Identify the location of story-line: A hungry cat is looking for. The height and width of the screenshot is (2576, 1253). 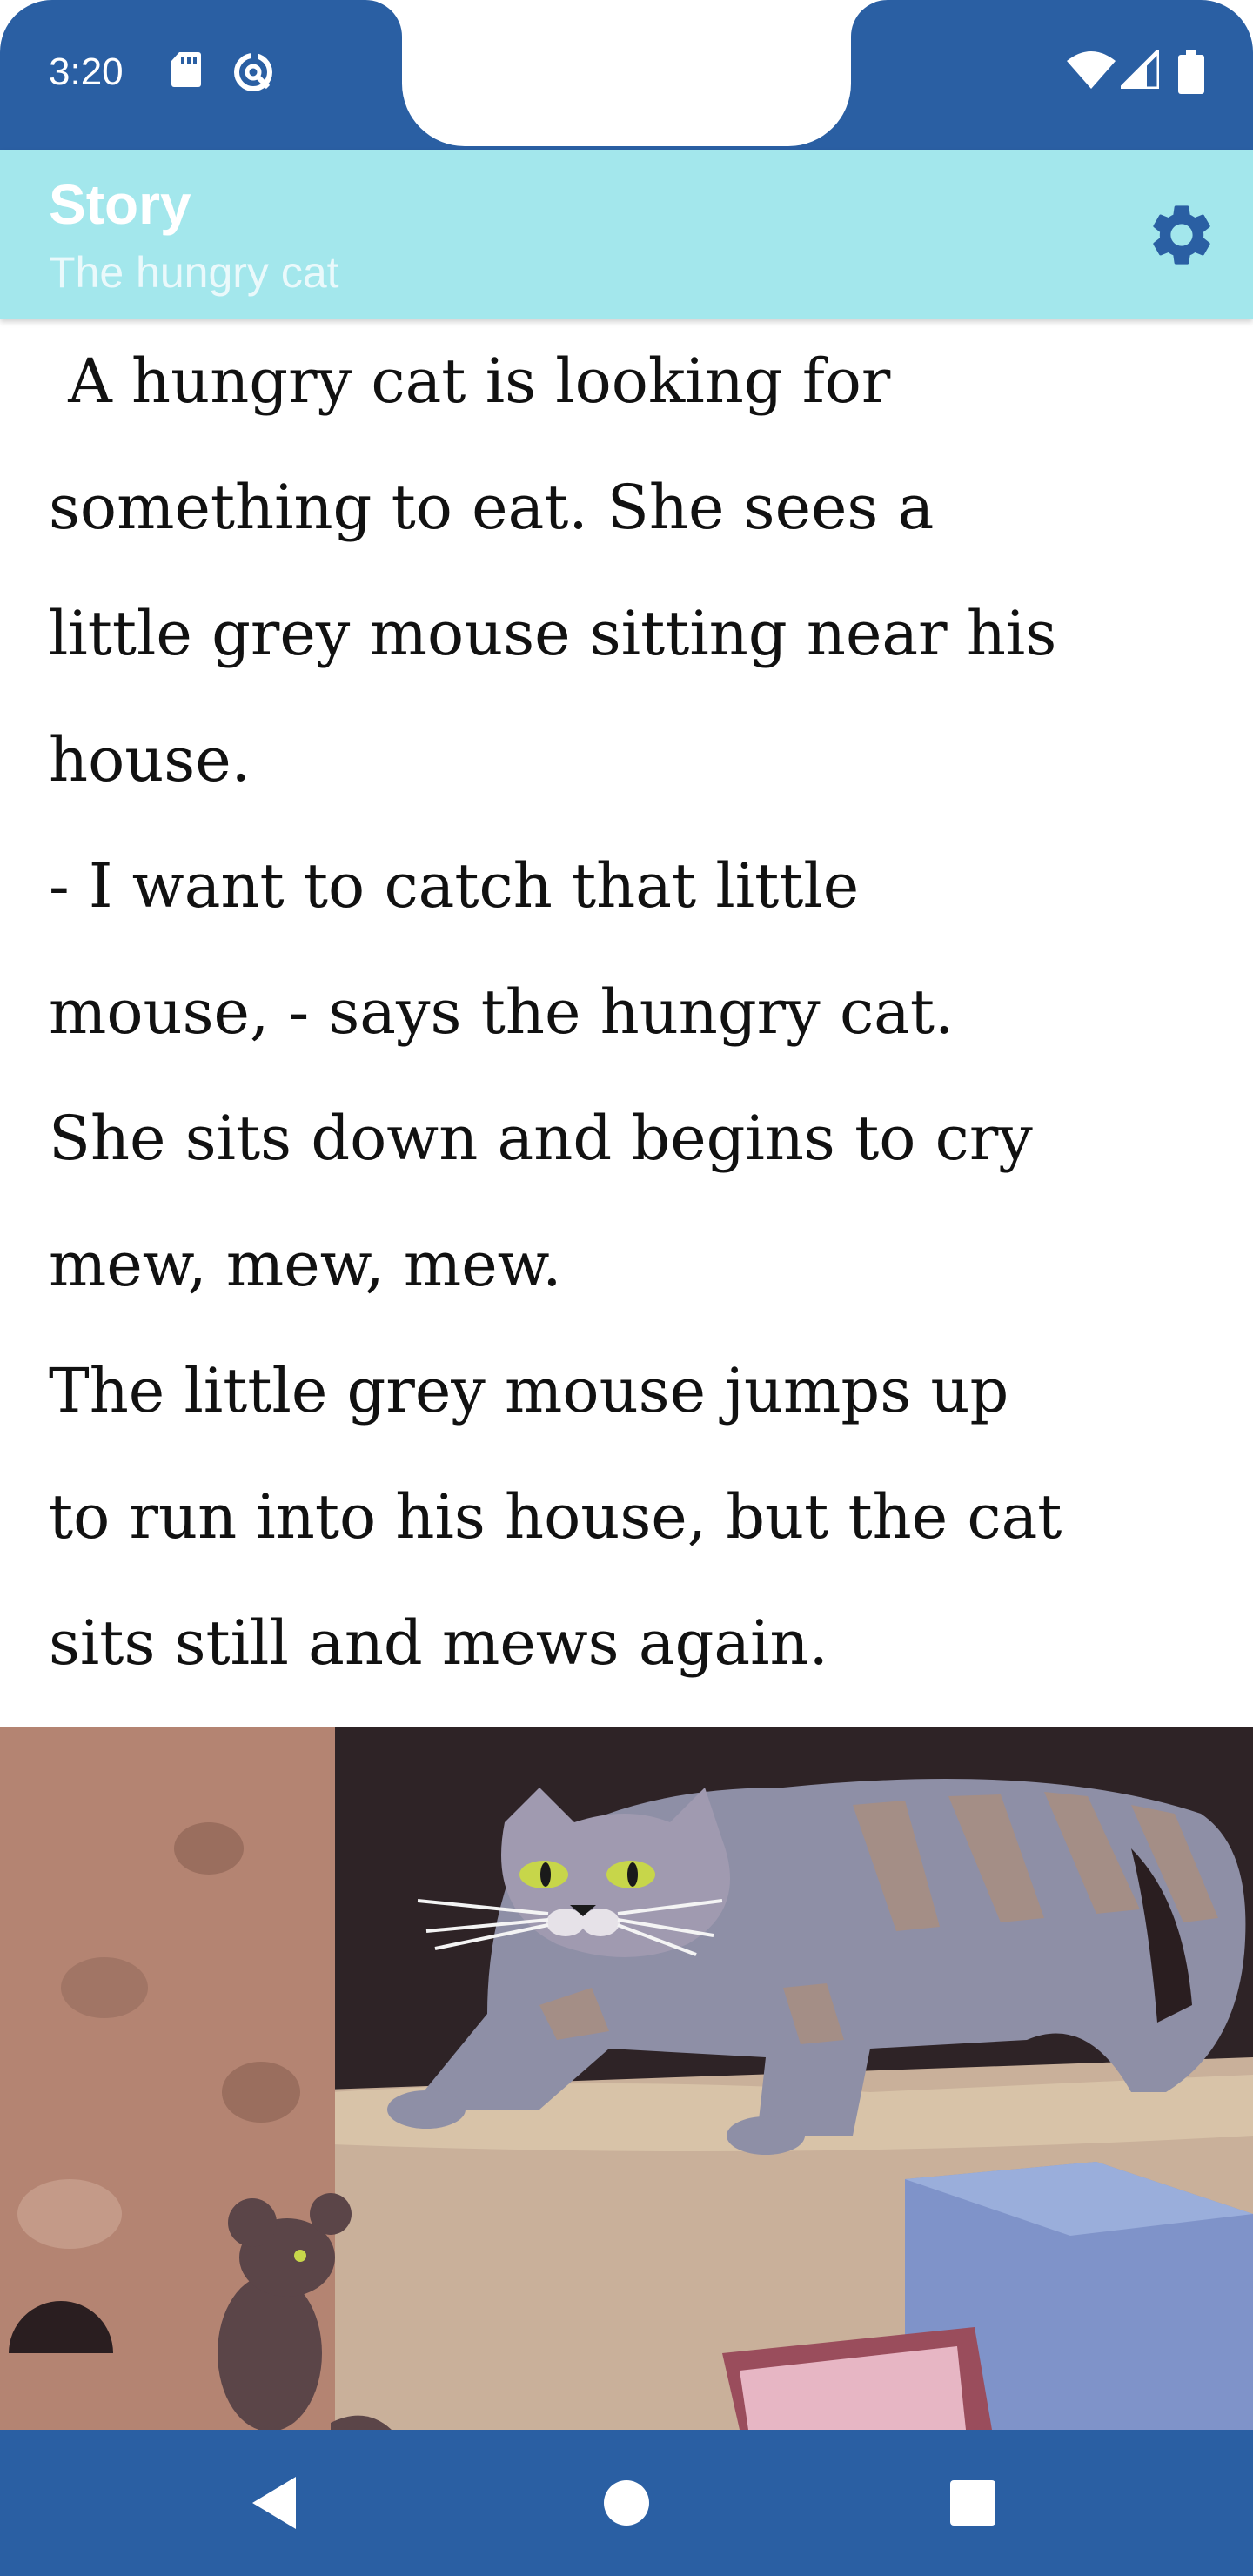
(470, 381).